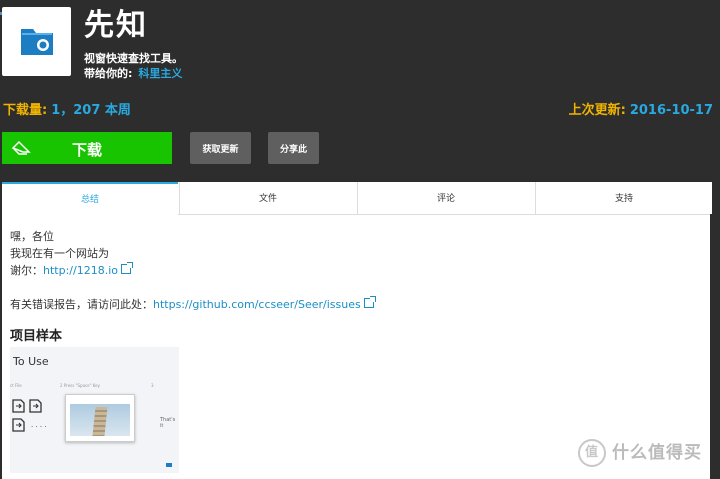 The width and height of the screenshot is (720, 479). I want to click on download-icon, so click(21, 147).